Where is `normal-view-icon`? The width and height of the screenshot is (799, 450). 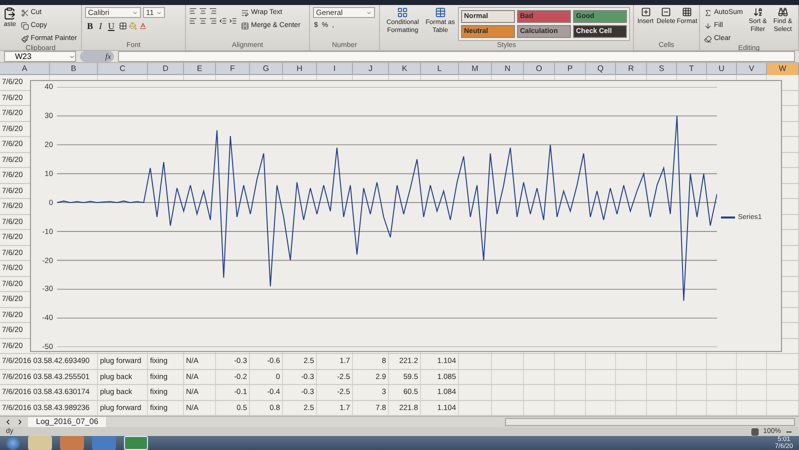 normal-view-icon is located at coordinates (755, 432).